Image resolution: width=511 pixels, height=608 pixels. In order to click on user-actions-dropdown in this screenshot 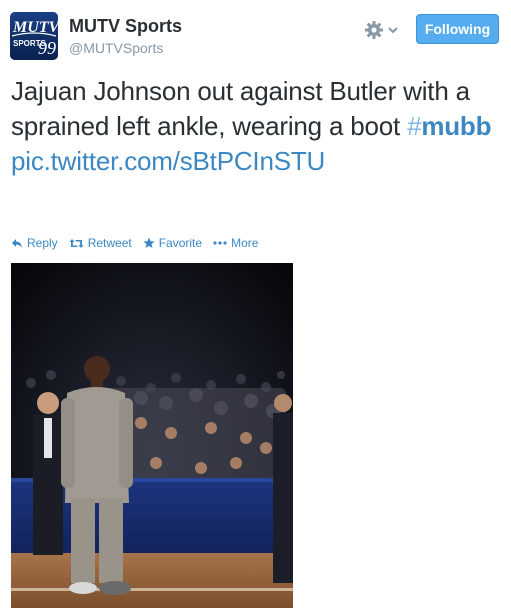, I will do `click(384, 30)`.